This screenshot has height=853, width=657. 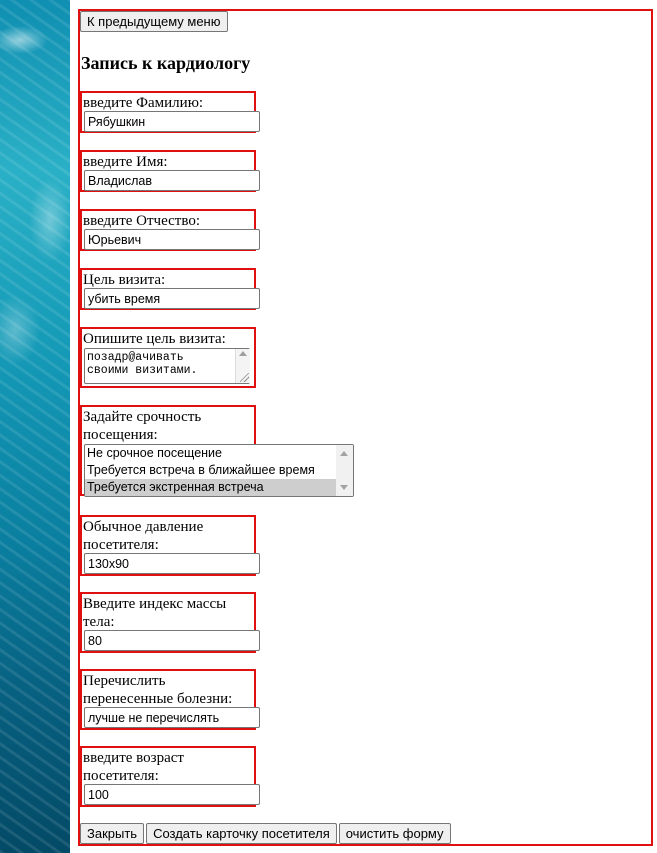 I want to click on last-name-input, so click(x=172, y=121).